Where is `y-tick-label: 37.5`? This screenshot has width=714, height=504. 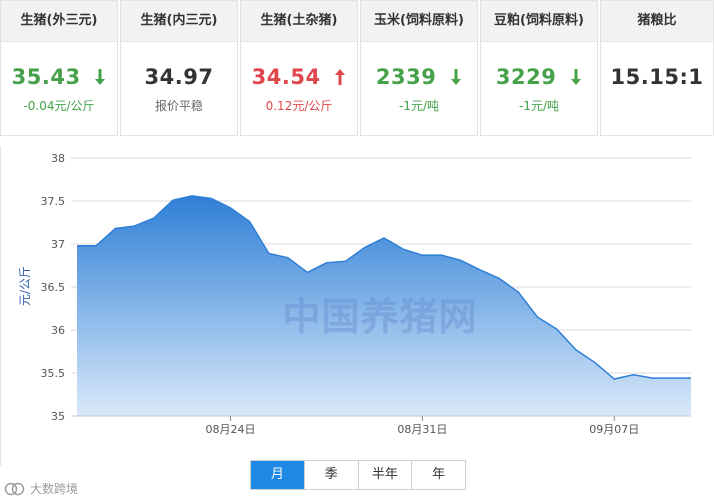
y-tick-label: 37.5 is located at coordinates (53, 201).